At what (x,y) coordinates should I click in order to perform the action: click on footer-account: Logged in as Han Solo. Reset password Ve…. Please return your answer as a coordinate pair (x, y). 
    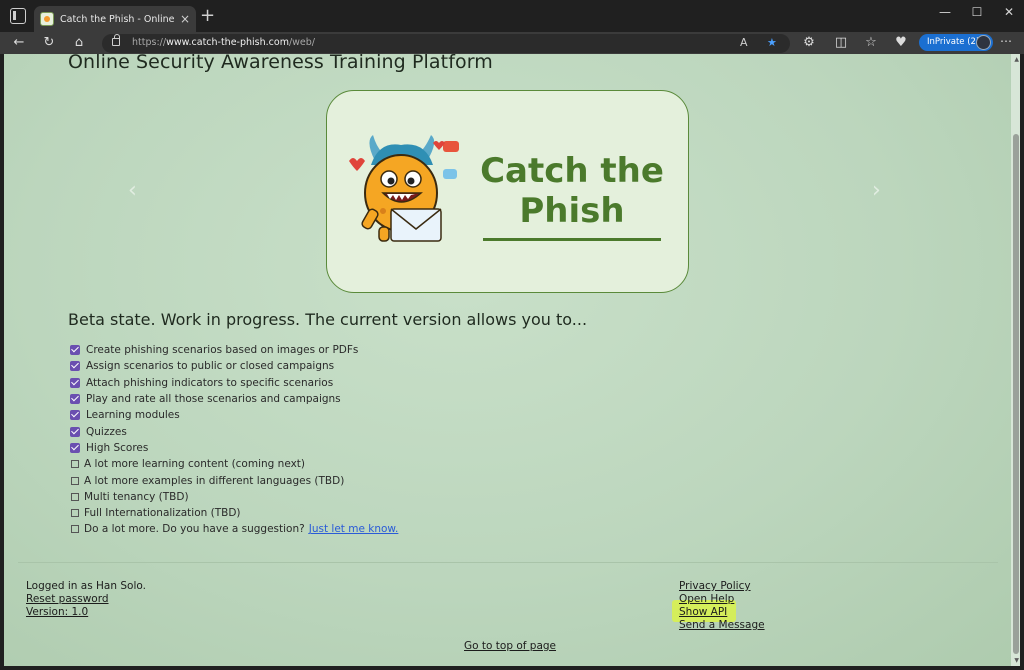
    Looking at the image, I should click on (86, 599).